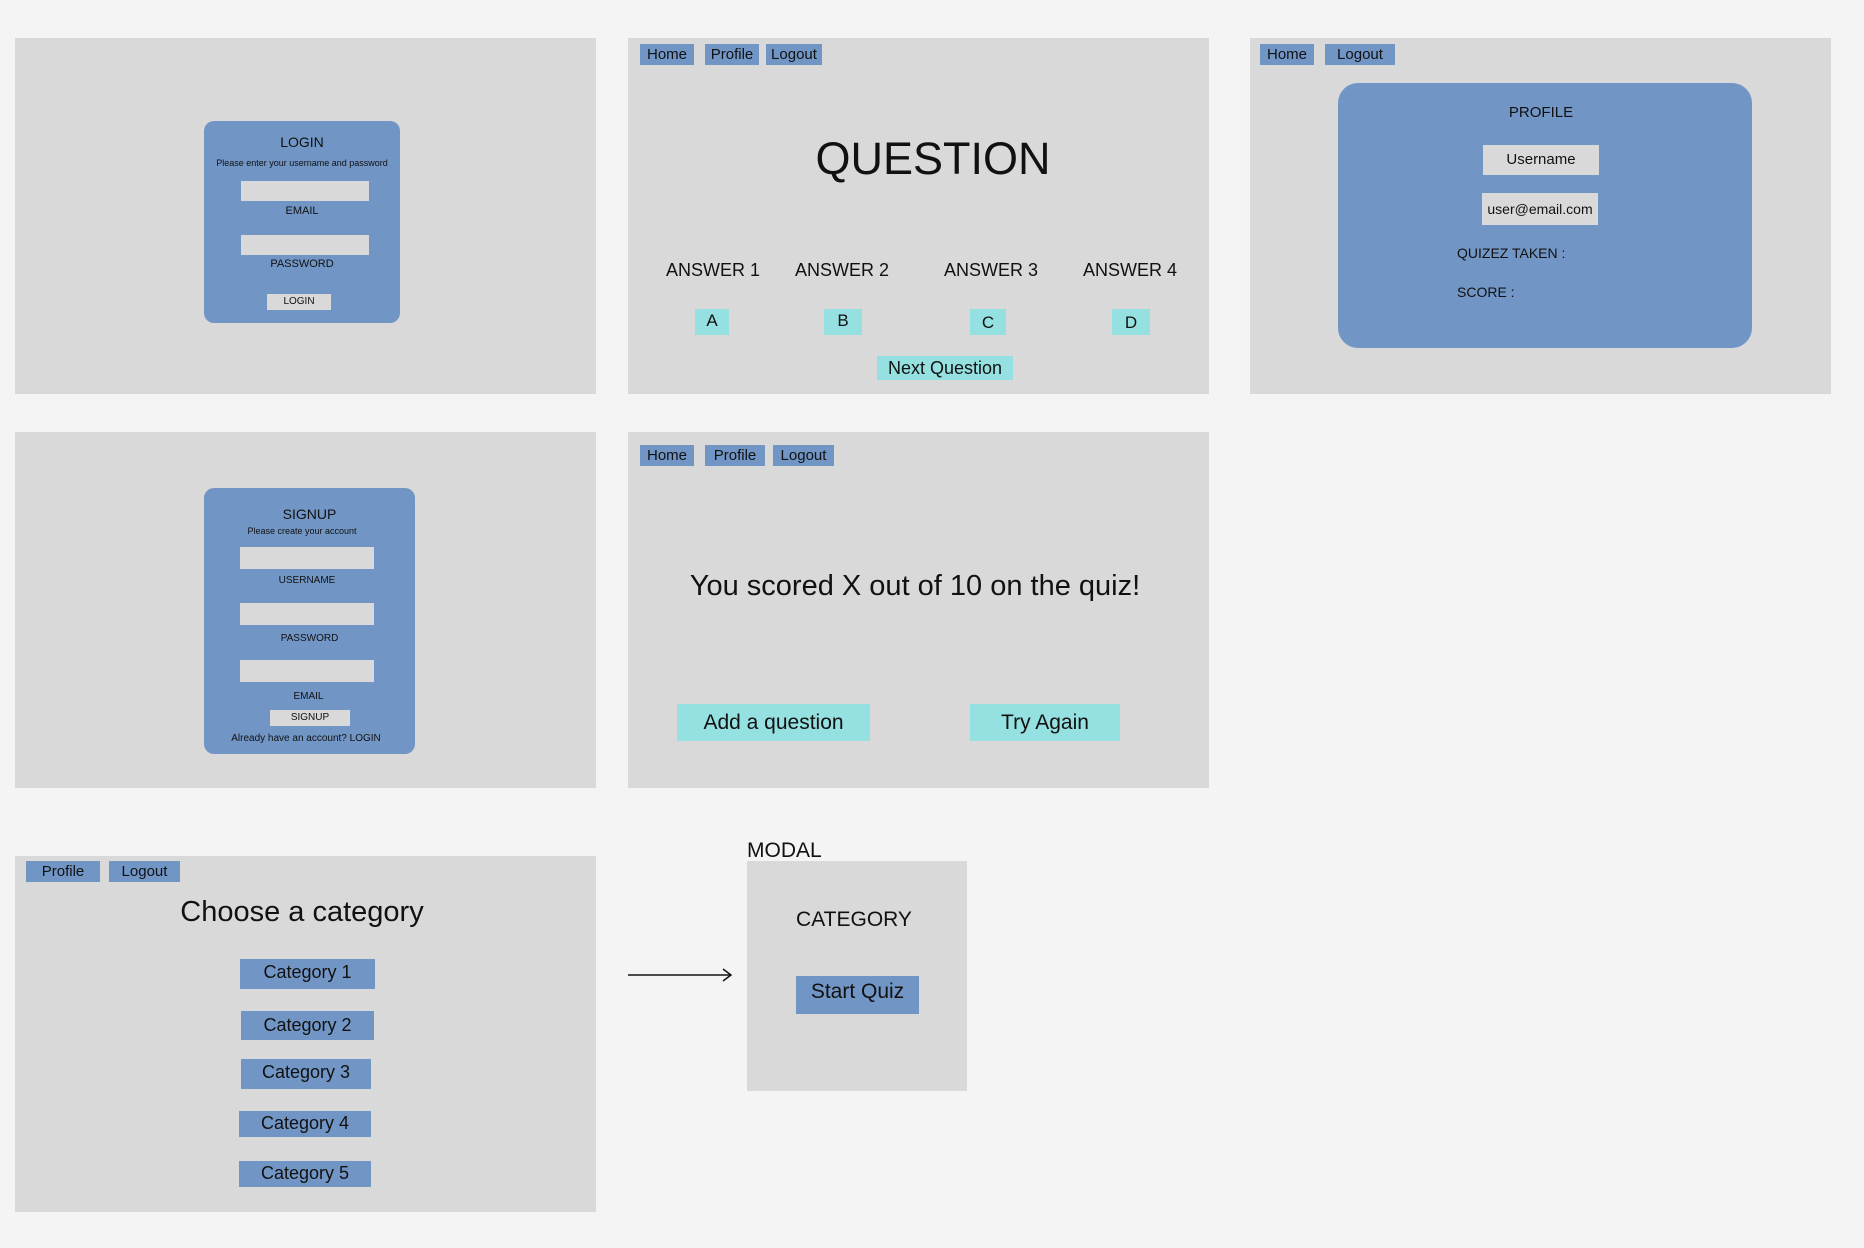 The width and height of the screenshot is (1864, 1248). Describe the element at coordinates (302, 142) in the screenshot. I see `login-title: LOGIN` at that location.